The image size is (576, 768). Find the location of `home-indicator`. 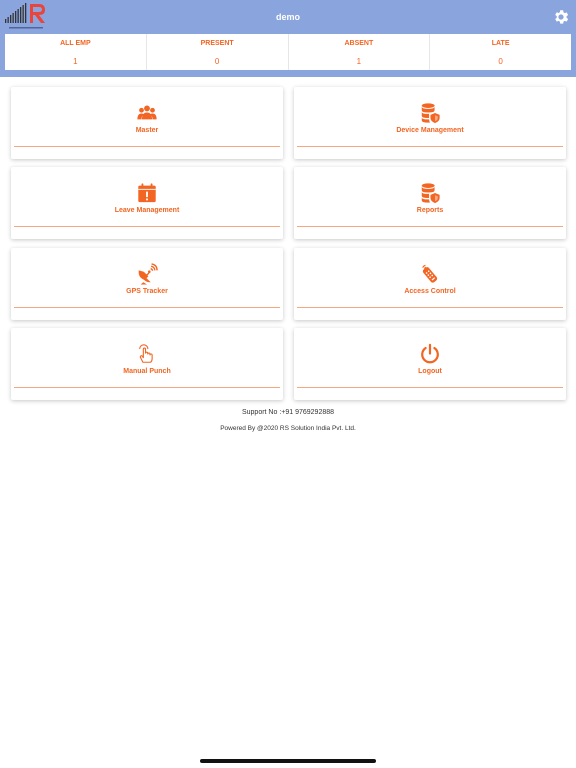

home-indicator is located at coordinates (288, 761).